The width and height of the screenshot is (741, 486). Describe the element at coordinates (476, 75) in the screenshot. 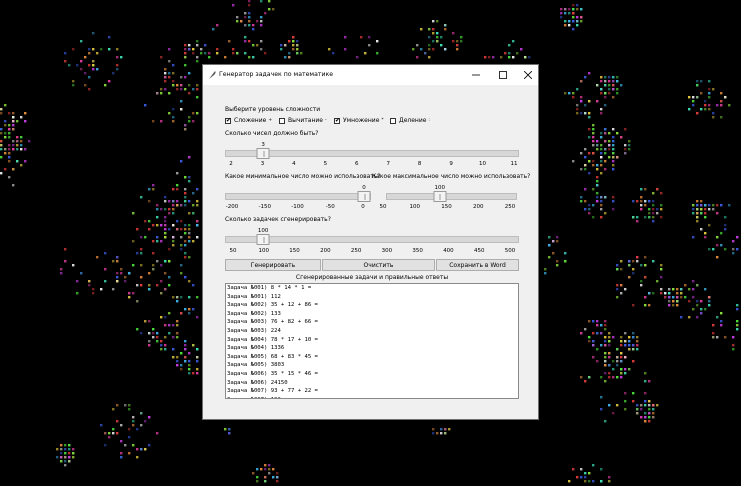

I see `minimize-button` at that location.